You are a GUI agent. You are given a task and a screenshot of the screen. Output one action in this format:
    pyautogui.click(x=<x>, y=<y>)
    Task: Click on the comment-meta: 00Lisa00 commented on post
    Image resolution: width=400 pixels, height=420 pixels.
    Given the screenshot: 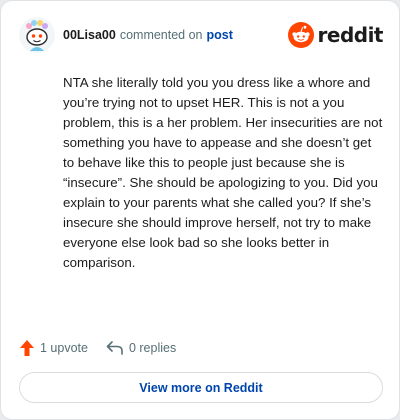 What is the action you would take?
    pyautogui.click(x=148, y=35)
    